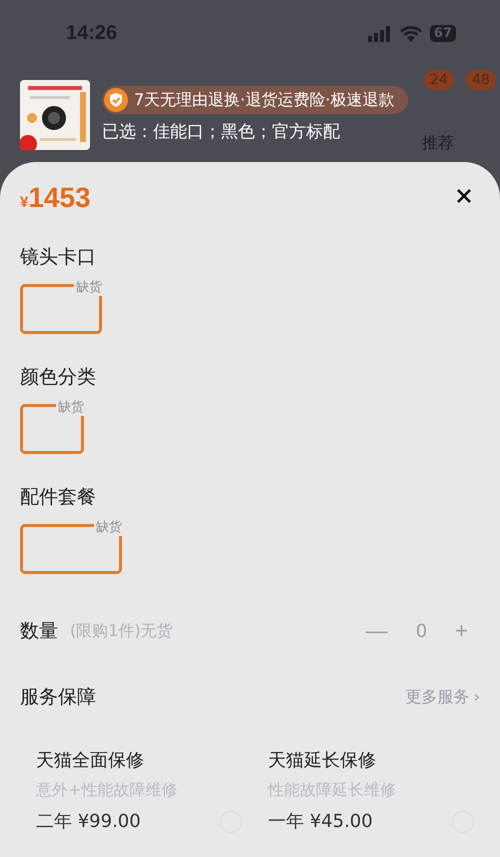  Describe the element at coordinates (90, 760) in the screenshot. I see `service-name: 天猫全面保修` at that location.